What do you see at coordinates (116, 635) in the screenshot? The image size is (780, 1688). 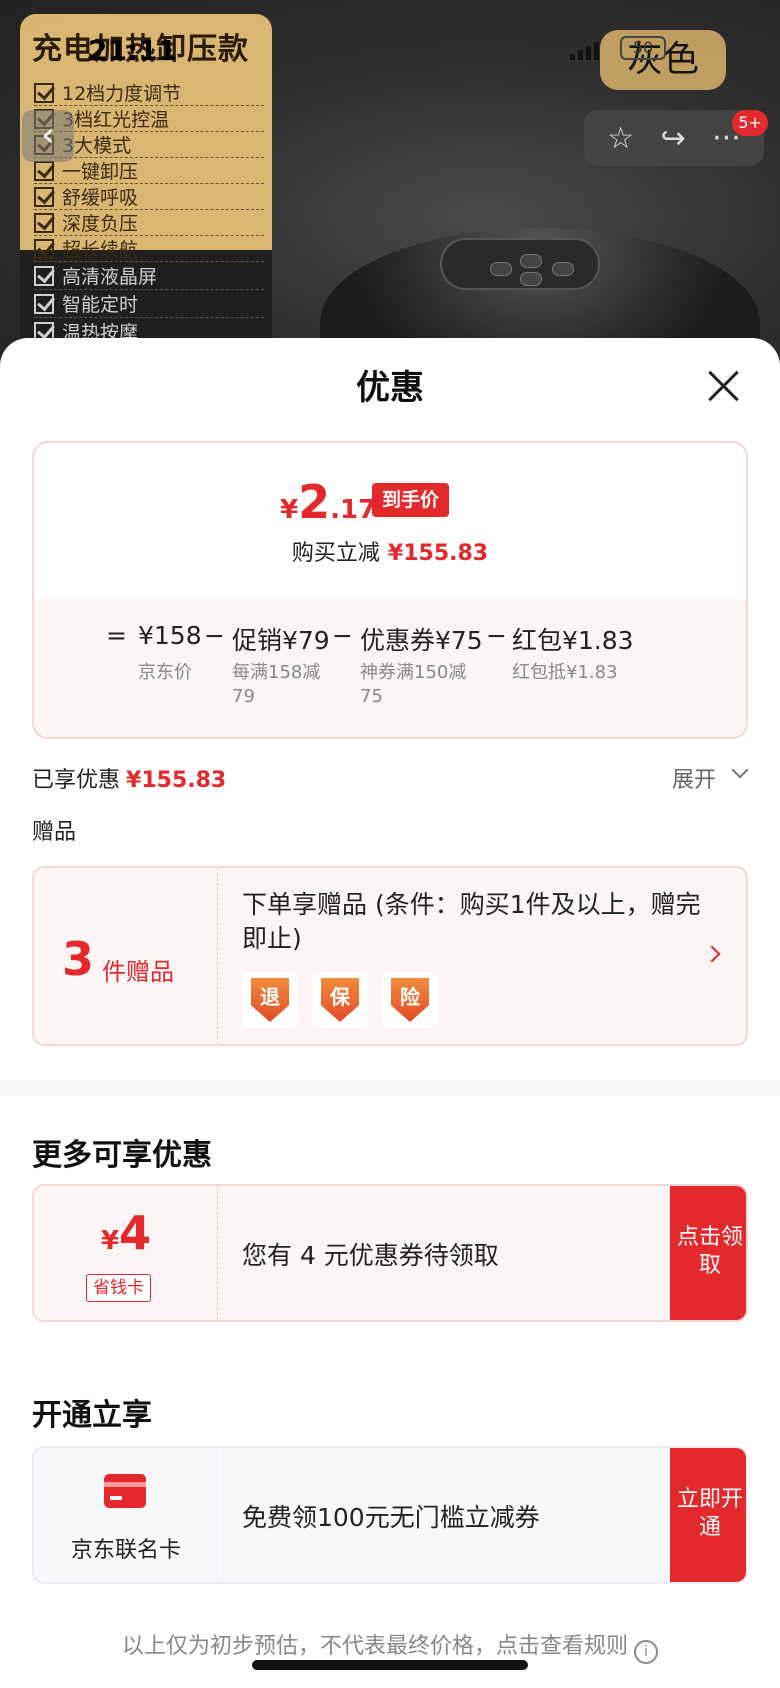 I see `equals-sign: =` at bounding box center [116, 635].